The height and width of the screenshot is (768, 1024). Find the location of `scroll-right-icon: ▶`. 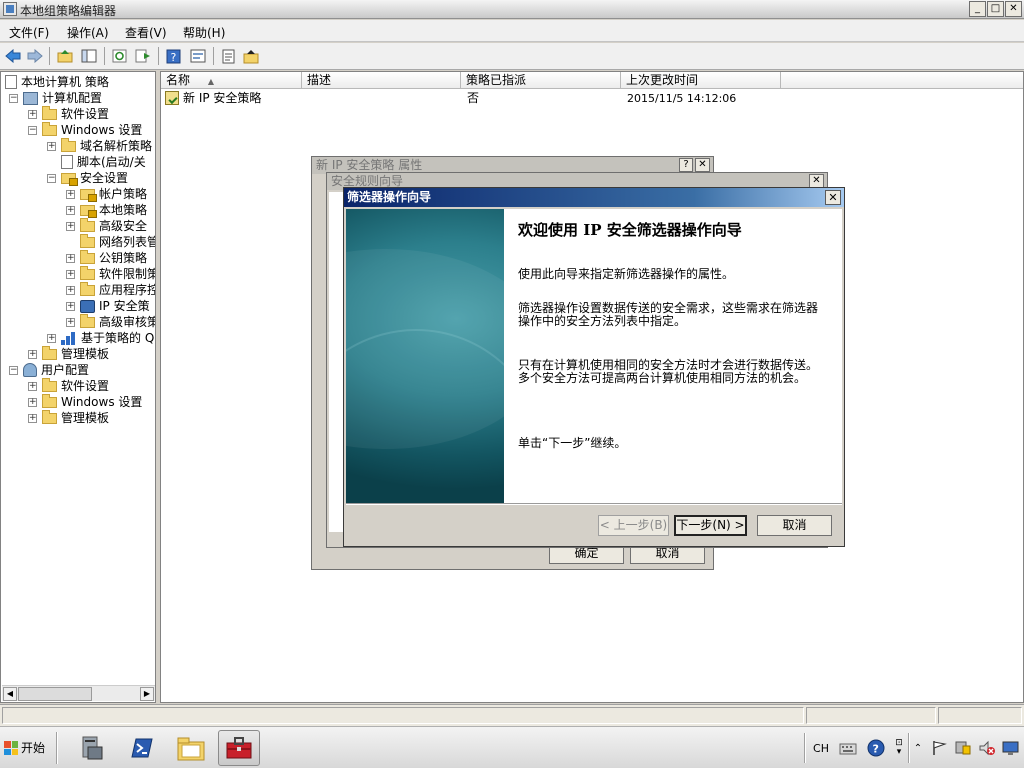

scroll-right-icon: ▶ is located at coordinates (147, 694).